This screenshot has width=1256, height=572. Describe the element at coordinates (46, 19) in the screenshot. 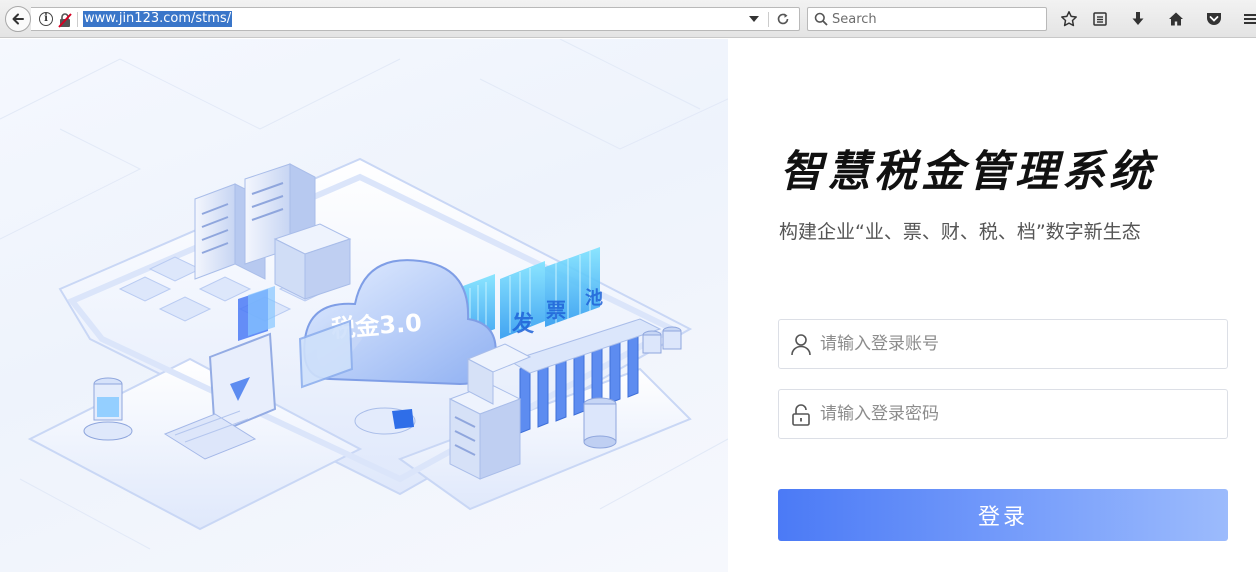

I see `info-icon: i` at that location.